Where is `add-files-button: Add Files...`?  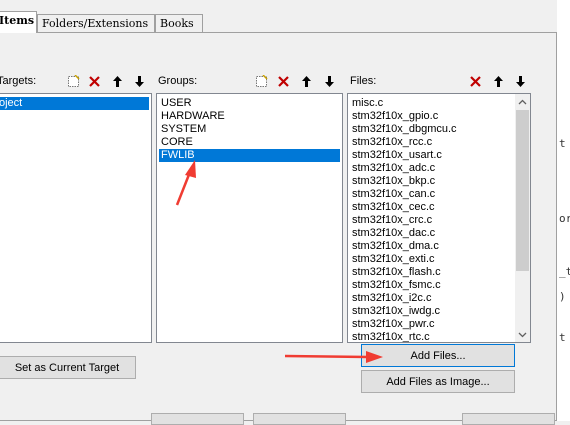 add-files-button: Add Files... is located at coordinates (438, 355).